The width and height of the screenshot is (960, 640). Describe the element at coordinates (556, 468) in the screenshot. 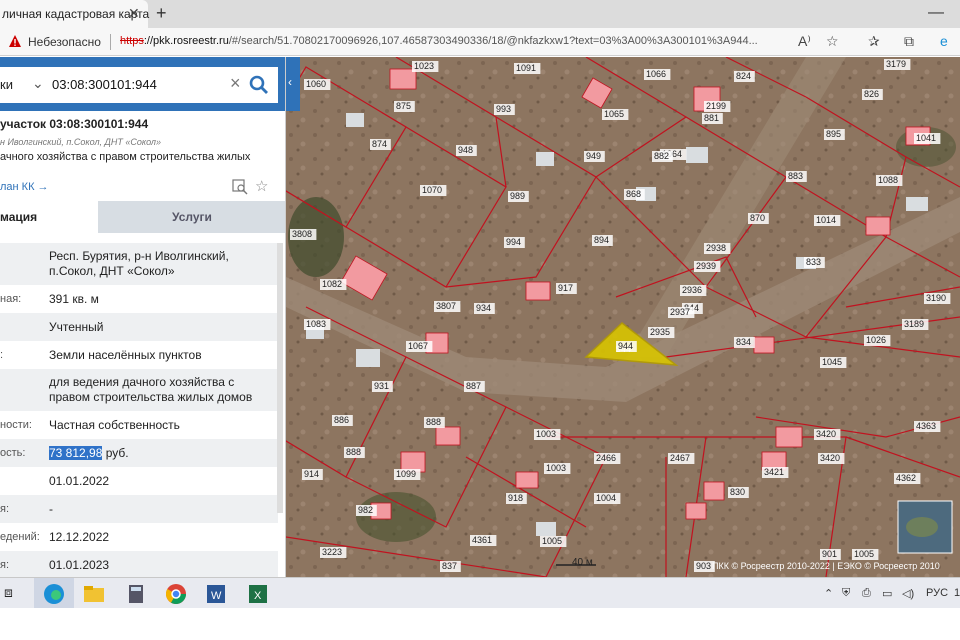

I see `parcel-label: 1003` at that location.